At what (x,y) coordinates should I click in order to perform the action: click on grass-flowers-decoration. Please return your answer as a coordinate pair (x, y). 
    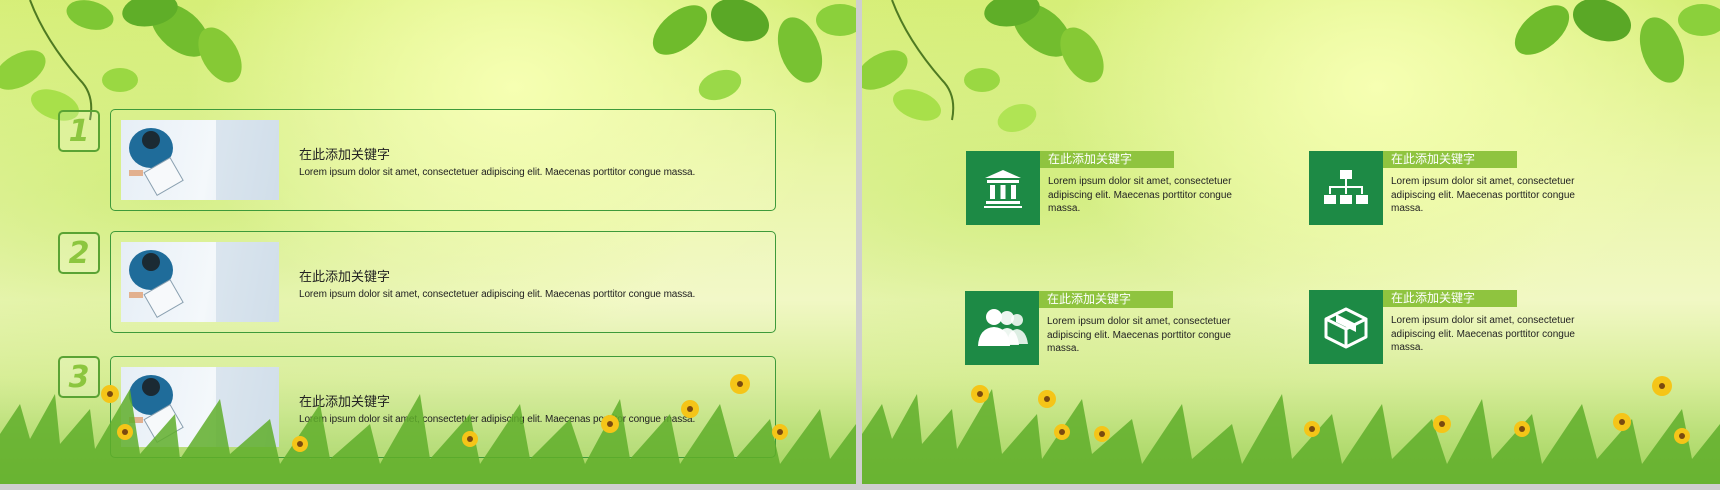
    Looking at the image, I should click on (1291, 430).